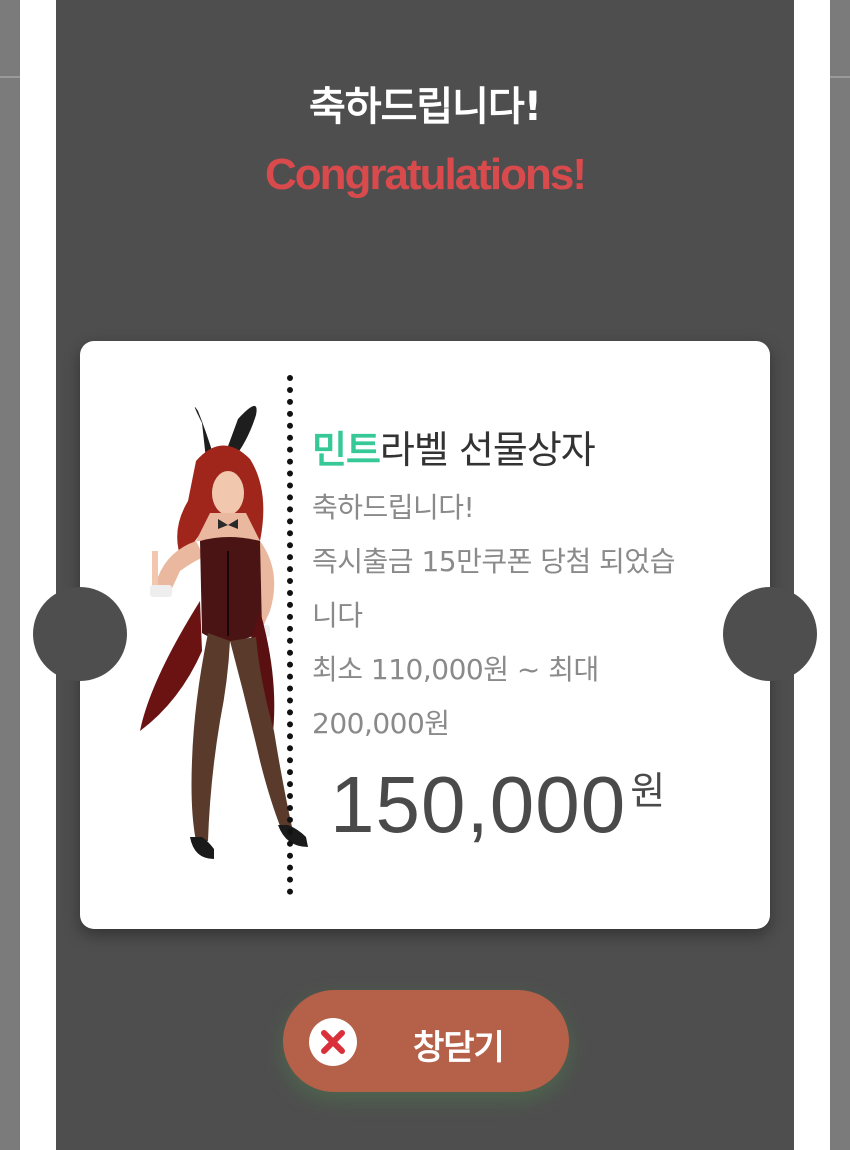  Describe the element at coordinates (459, 1048) in the screenshot. I see `close-button-label: 창닫기` at that location.